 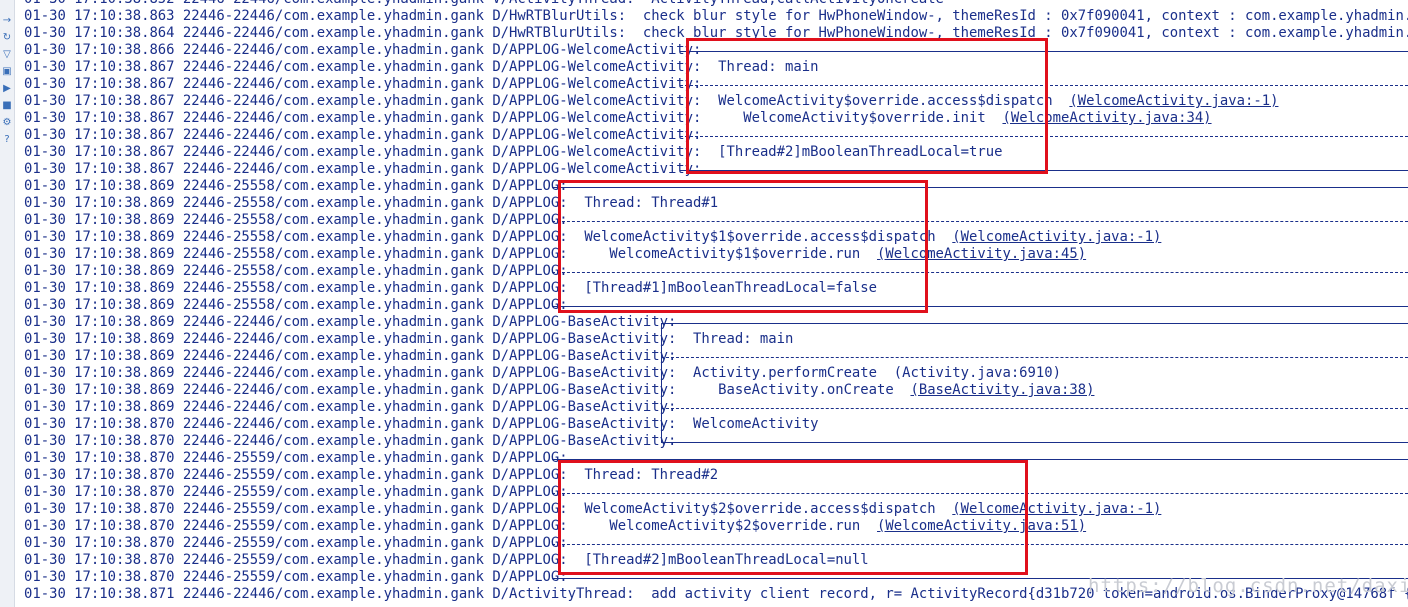 I want to click on log-message: WelcomeActivity, so click(x=756, y=424).